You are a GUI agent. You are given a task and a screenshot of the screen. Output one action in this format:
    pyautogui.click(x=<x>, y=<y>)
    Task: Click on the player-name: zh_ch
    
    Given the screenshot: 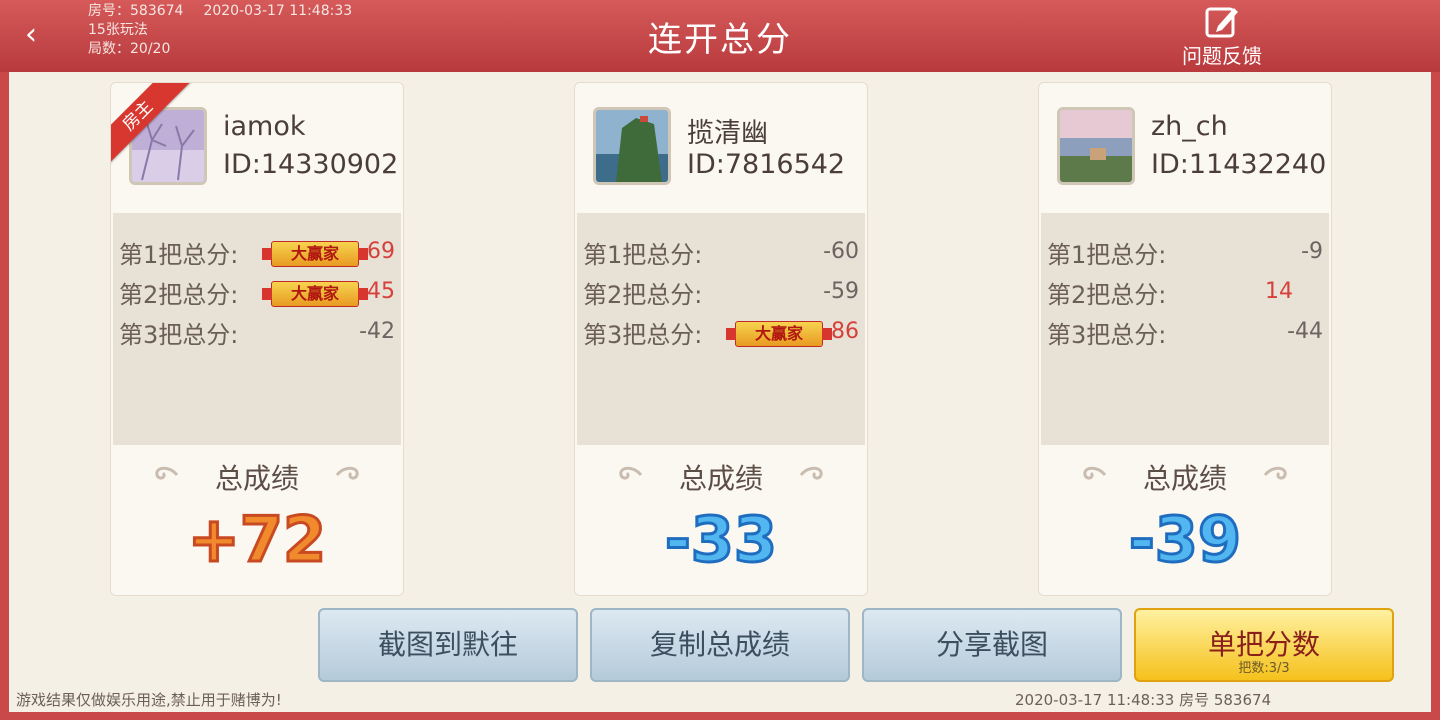 What is the action you would take?
    pyautogui.click(x=1189, y=126)
    